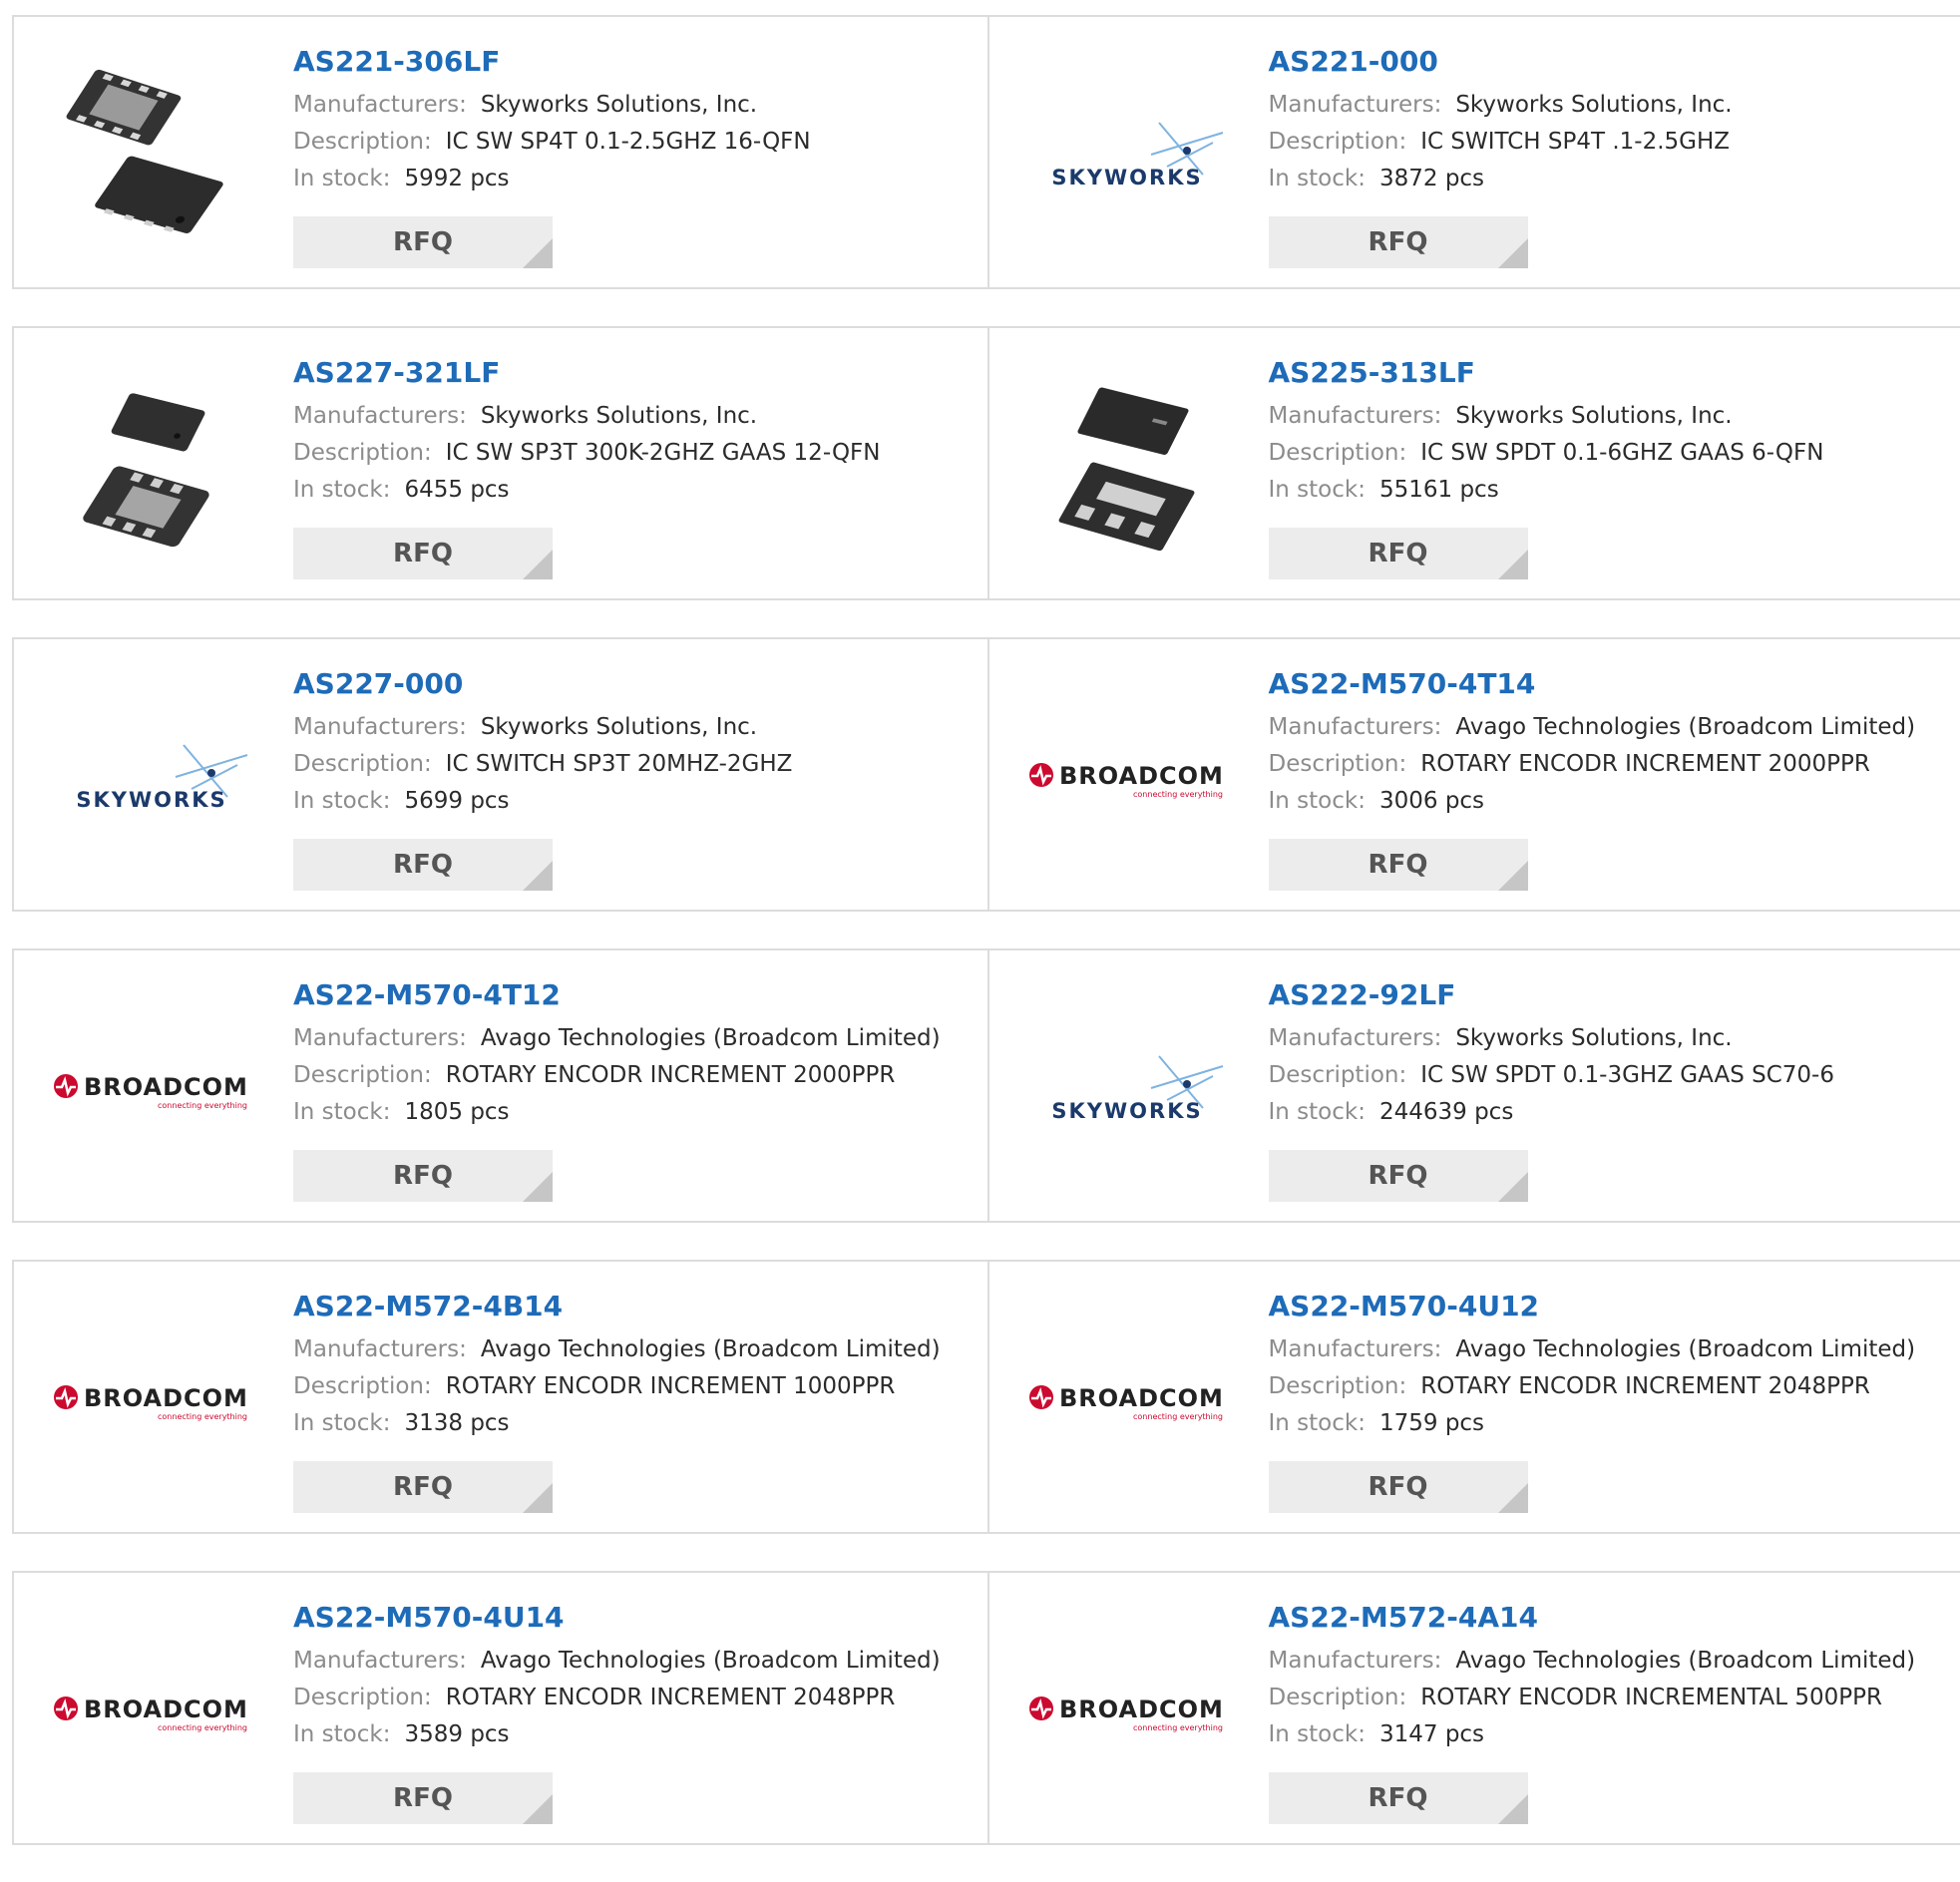  I want to click on description-value: IC SW SPDT 0.1-3GHZ GAAS SC70-6, so click(1627, 1075).